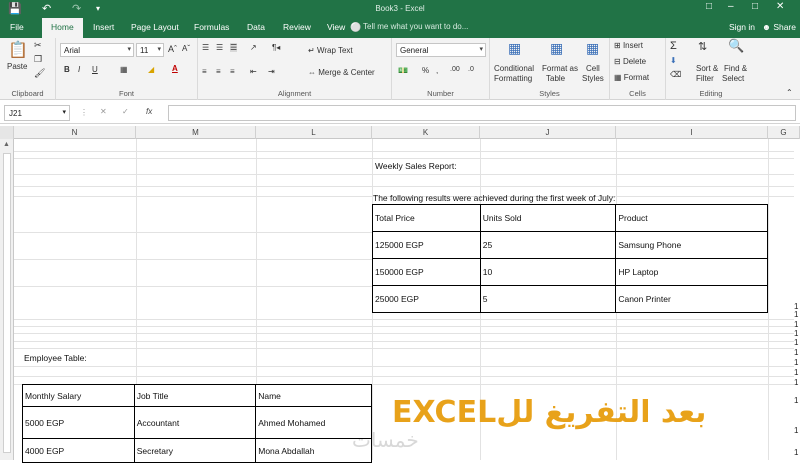 This screenshot has height=463, width=800. Describe the element at coordinates (151, 69) in the screenshot. I see `fill-color-icon: ◢` at that location.